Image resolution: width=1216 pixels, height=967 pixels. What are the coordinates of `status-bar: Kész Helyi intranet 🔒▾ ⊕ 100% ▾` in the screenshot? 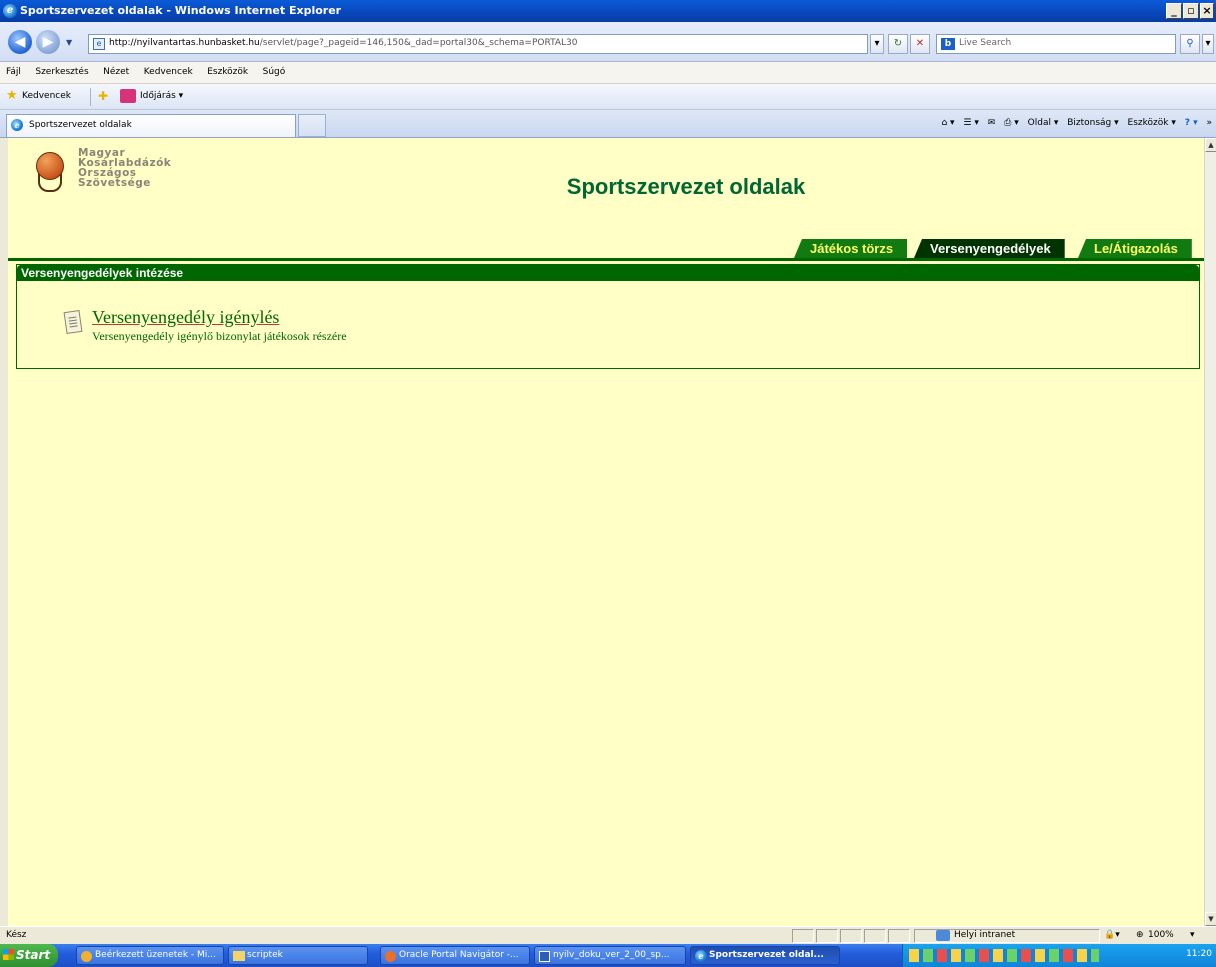 It's located at (608, 935).